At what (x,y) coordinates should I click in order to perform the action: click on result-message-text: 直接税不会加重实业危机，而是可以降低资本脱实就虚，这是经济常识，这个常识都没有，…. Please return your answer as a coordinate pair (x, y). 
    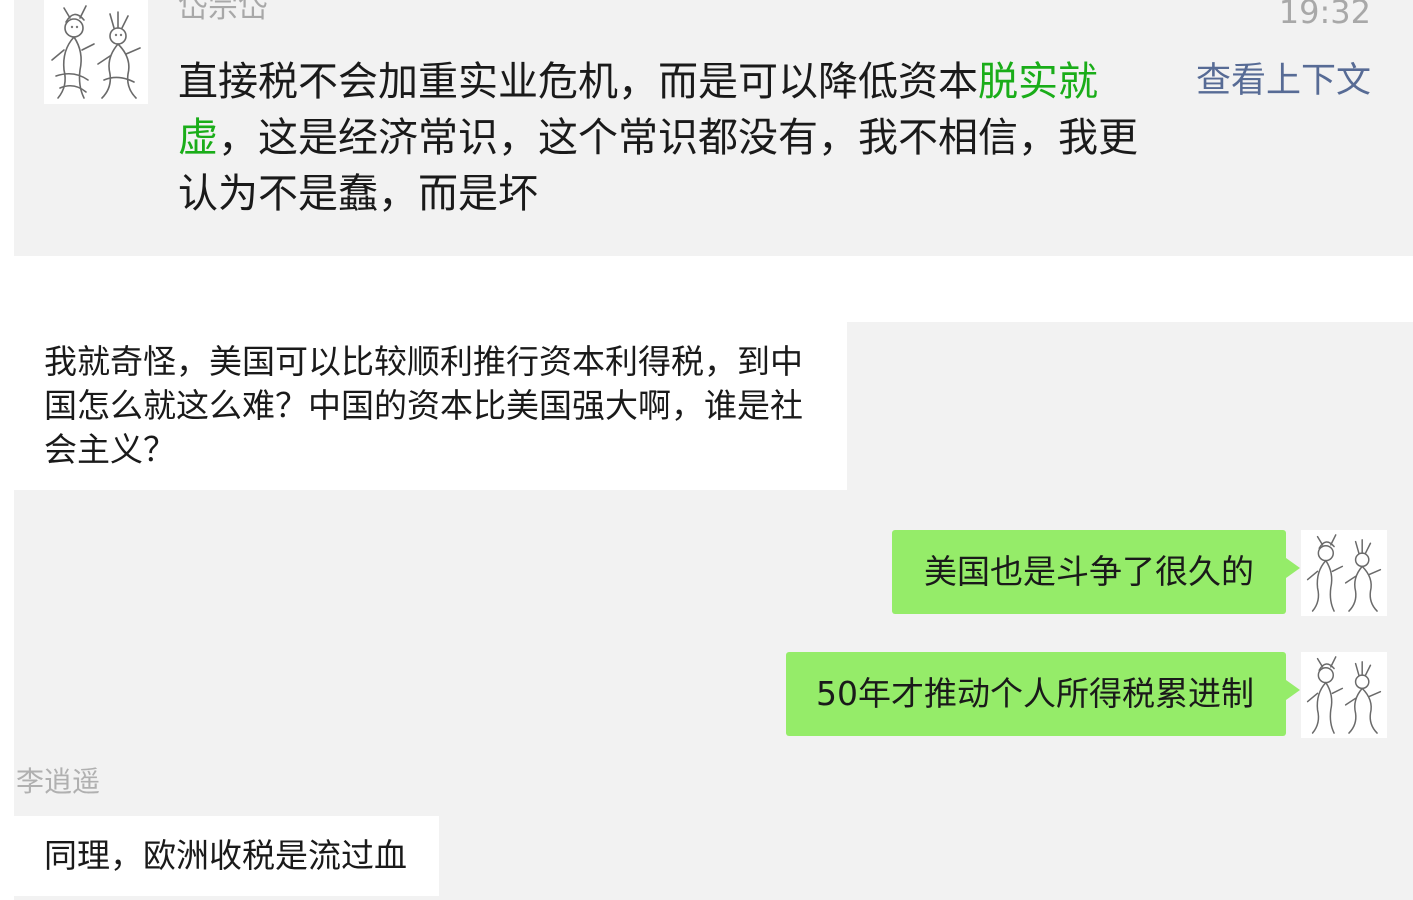
    Looking at the image, I should click on (673, 138).